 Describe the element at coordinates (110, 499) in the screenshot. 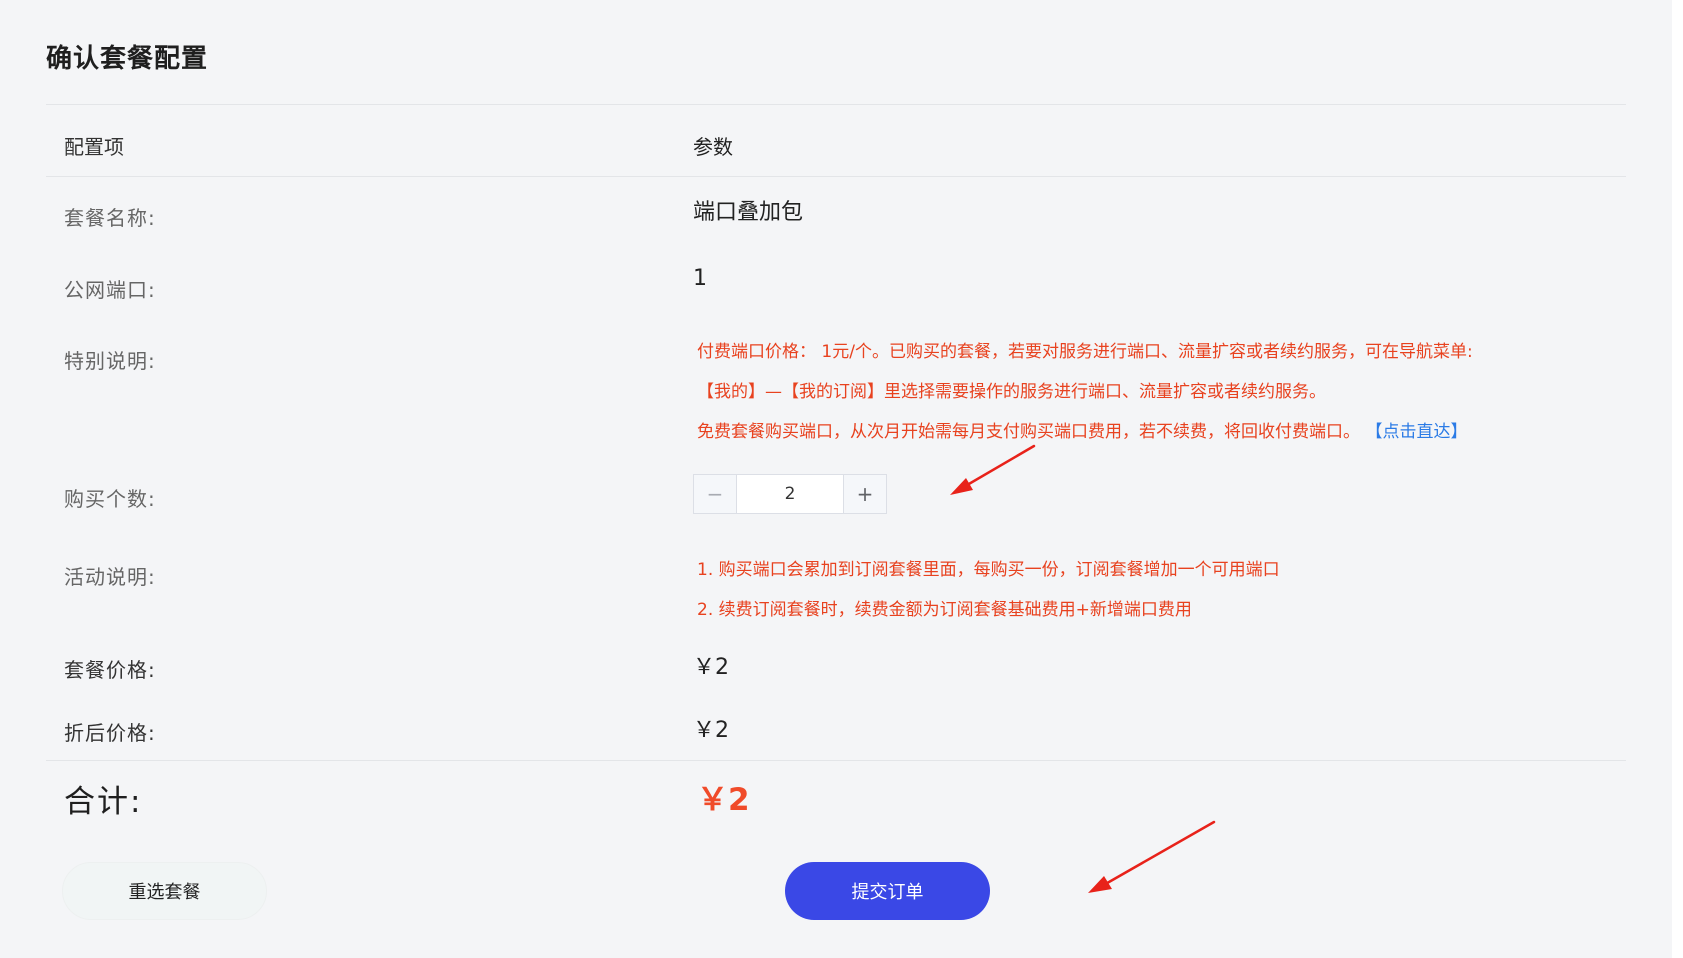

I see `quantity-label: 购买个数:` at that location.